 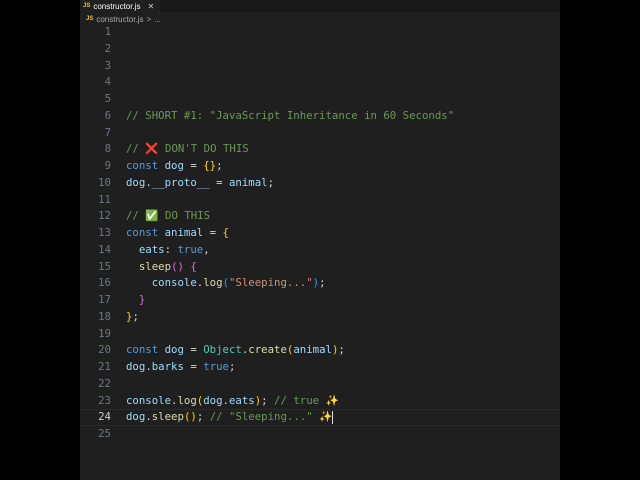 I want to click on code-line: 24 dog.sleep(); // "Sleeping..." ✨, so click(x=320, y=417).